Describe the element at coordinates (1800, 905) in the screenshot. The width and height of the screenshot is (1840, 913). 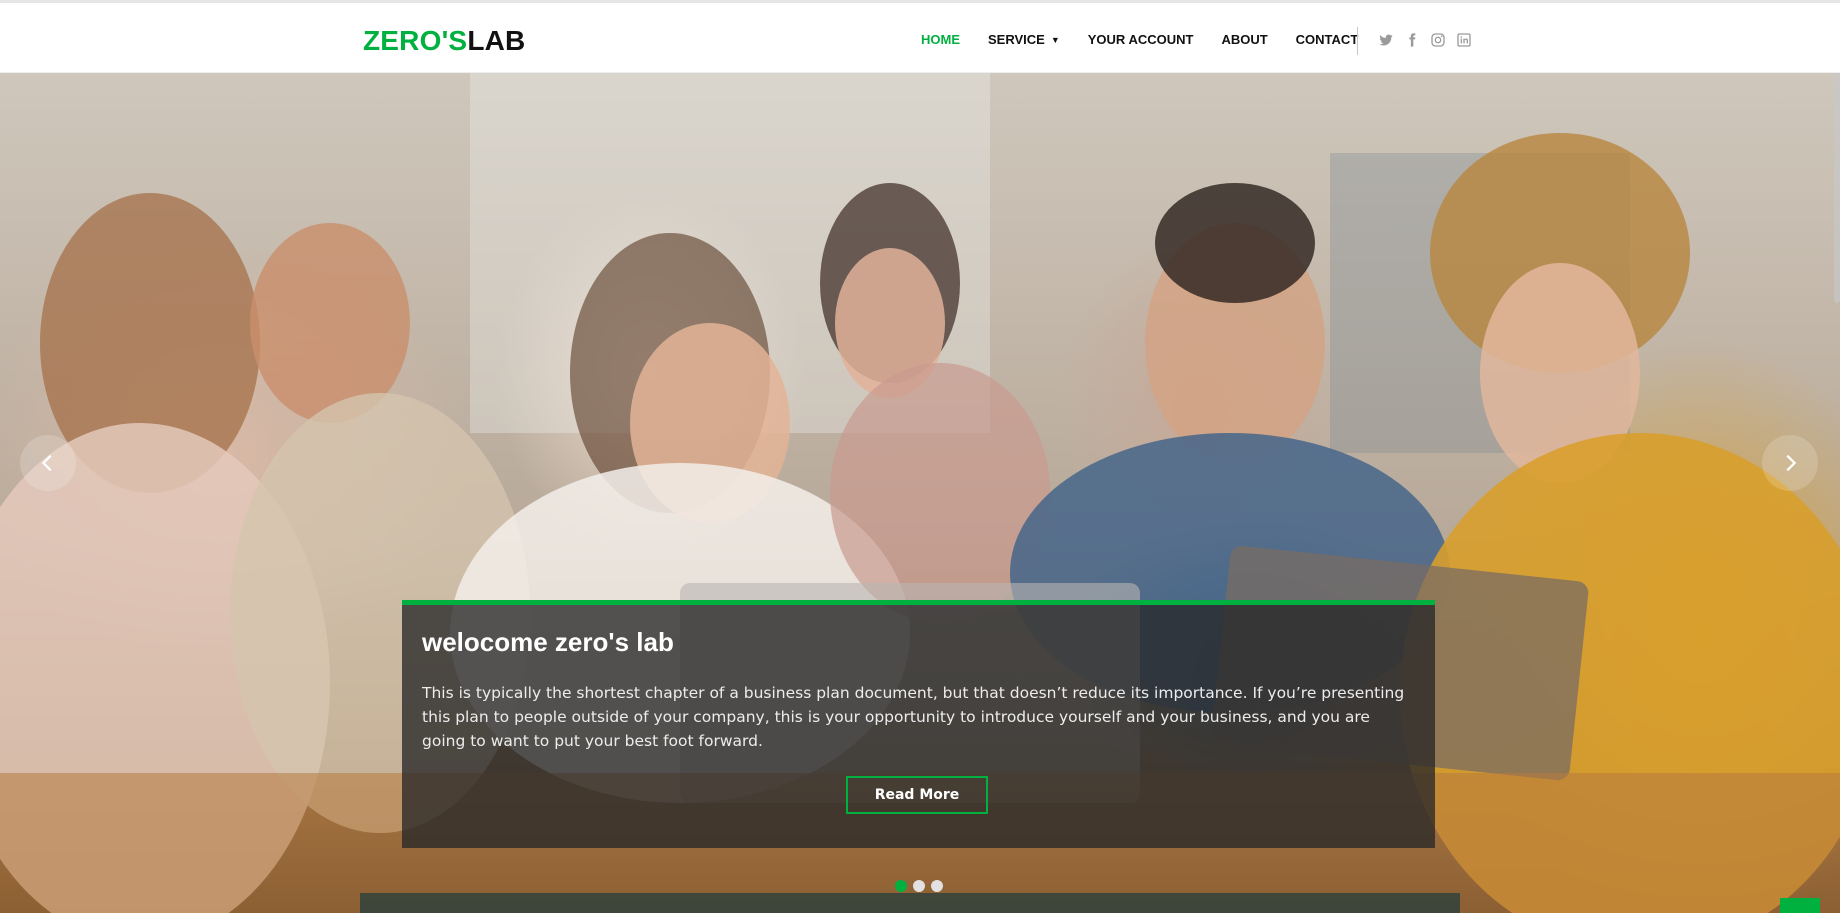
I see `scroll-to-top-button` at that location.